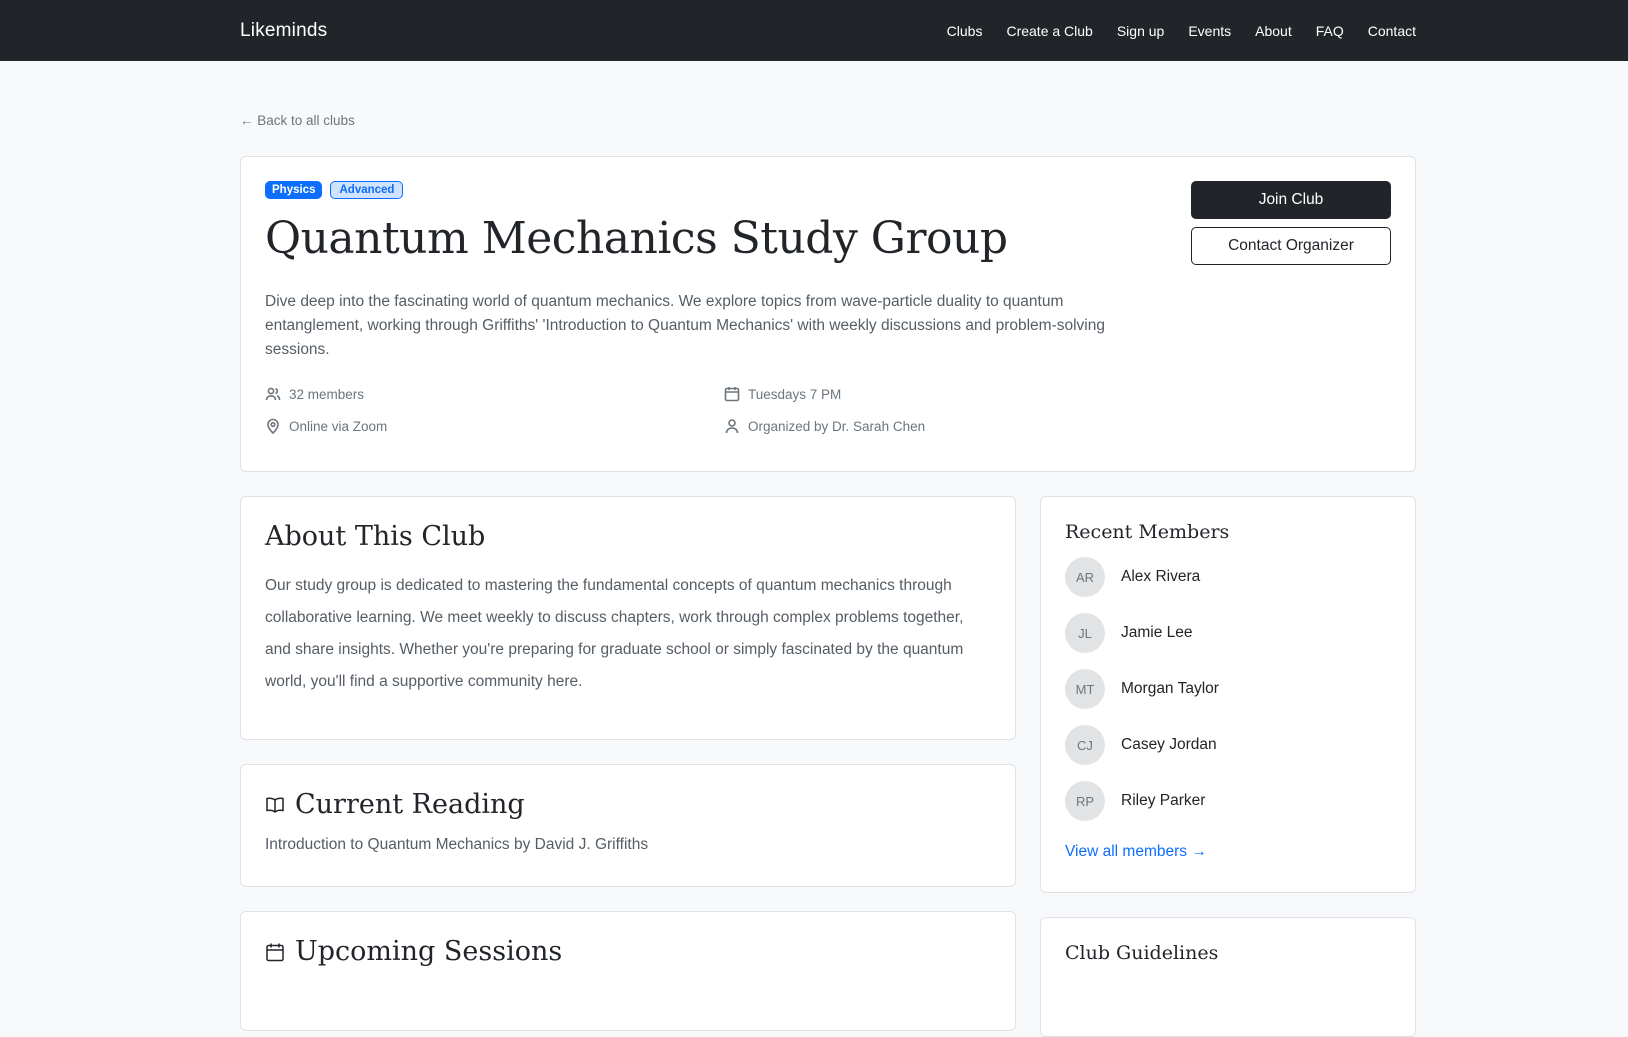  What do you see at coordinates (375, 536) in the screenshot?
I see `about-title: About This Club` at bounding box center [375, 536].